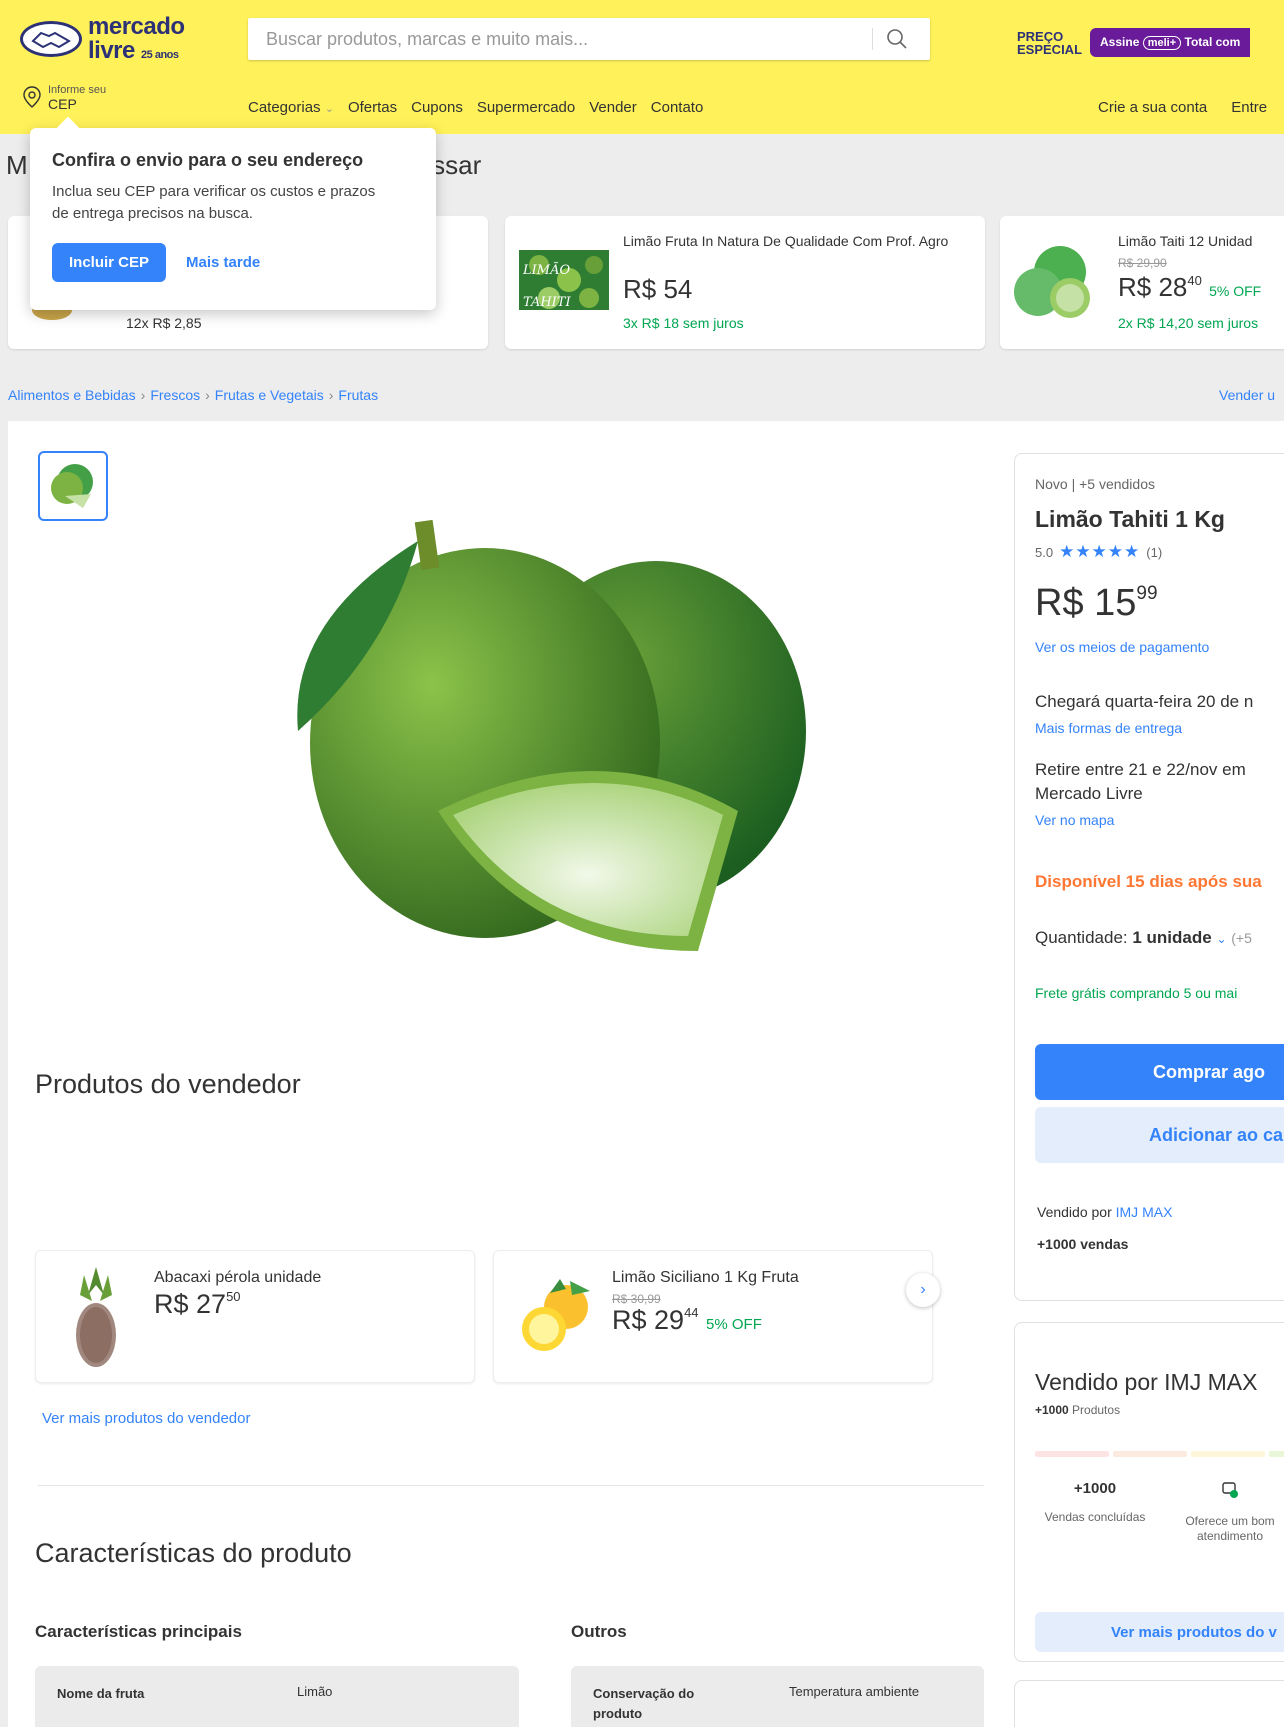 Image resolution: width=1284 pixels, height=1727 pixels. What do you see at coordinates (197, 1304) in the screenshot?
I see `seller-product-price: R$ 2750` at bounding box center [197, 1304].